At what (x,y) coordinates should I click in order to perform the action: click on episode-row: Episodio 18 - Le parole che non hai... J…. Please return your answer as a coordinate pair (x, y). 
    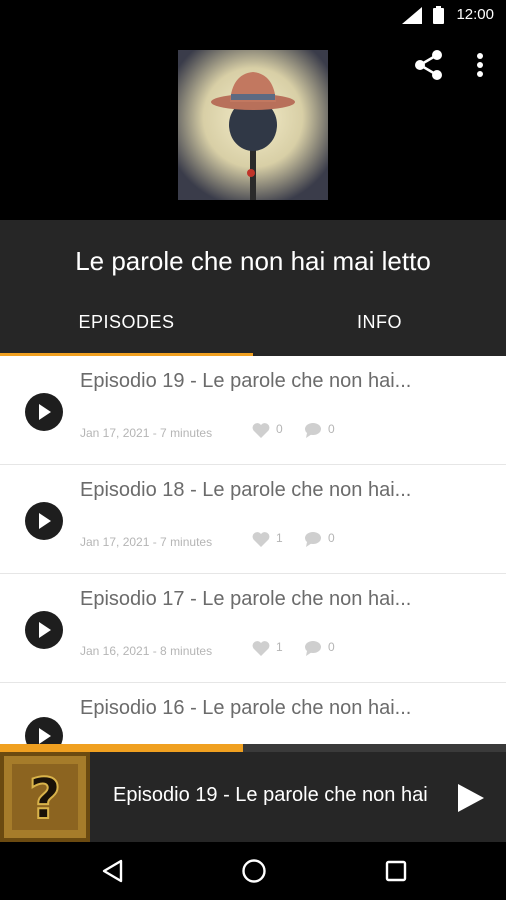
    Looking at the image, I should click on (253, 519).